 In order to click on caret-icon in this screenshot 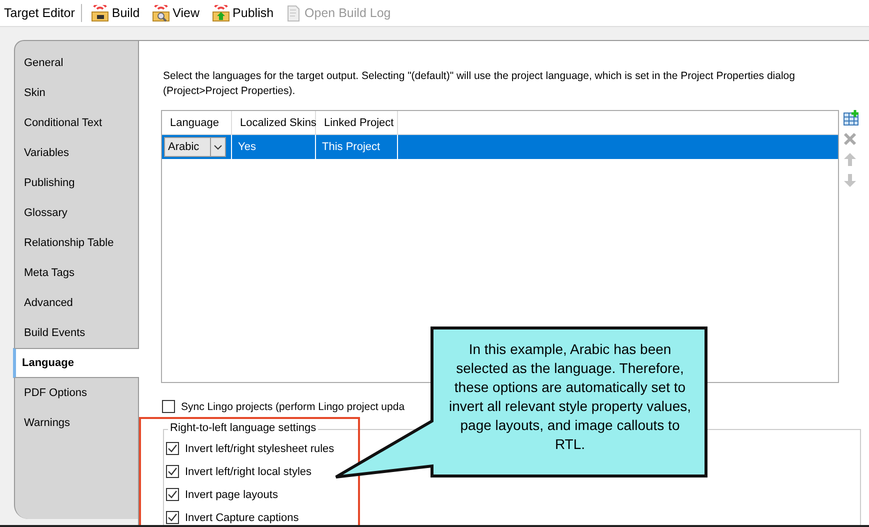, I will do `click(218, 147)`.